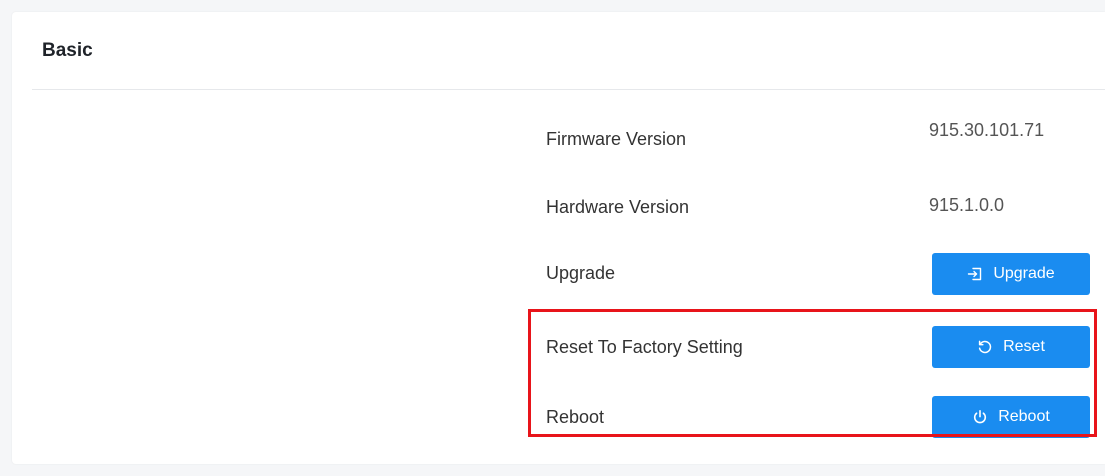 The image size is (1105, 476). Describe the element at coordinates (987, 130) in the screenshot. I see `firmware-version-value: 915.30.101.71` at that location.